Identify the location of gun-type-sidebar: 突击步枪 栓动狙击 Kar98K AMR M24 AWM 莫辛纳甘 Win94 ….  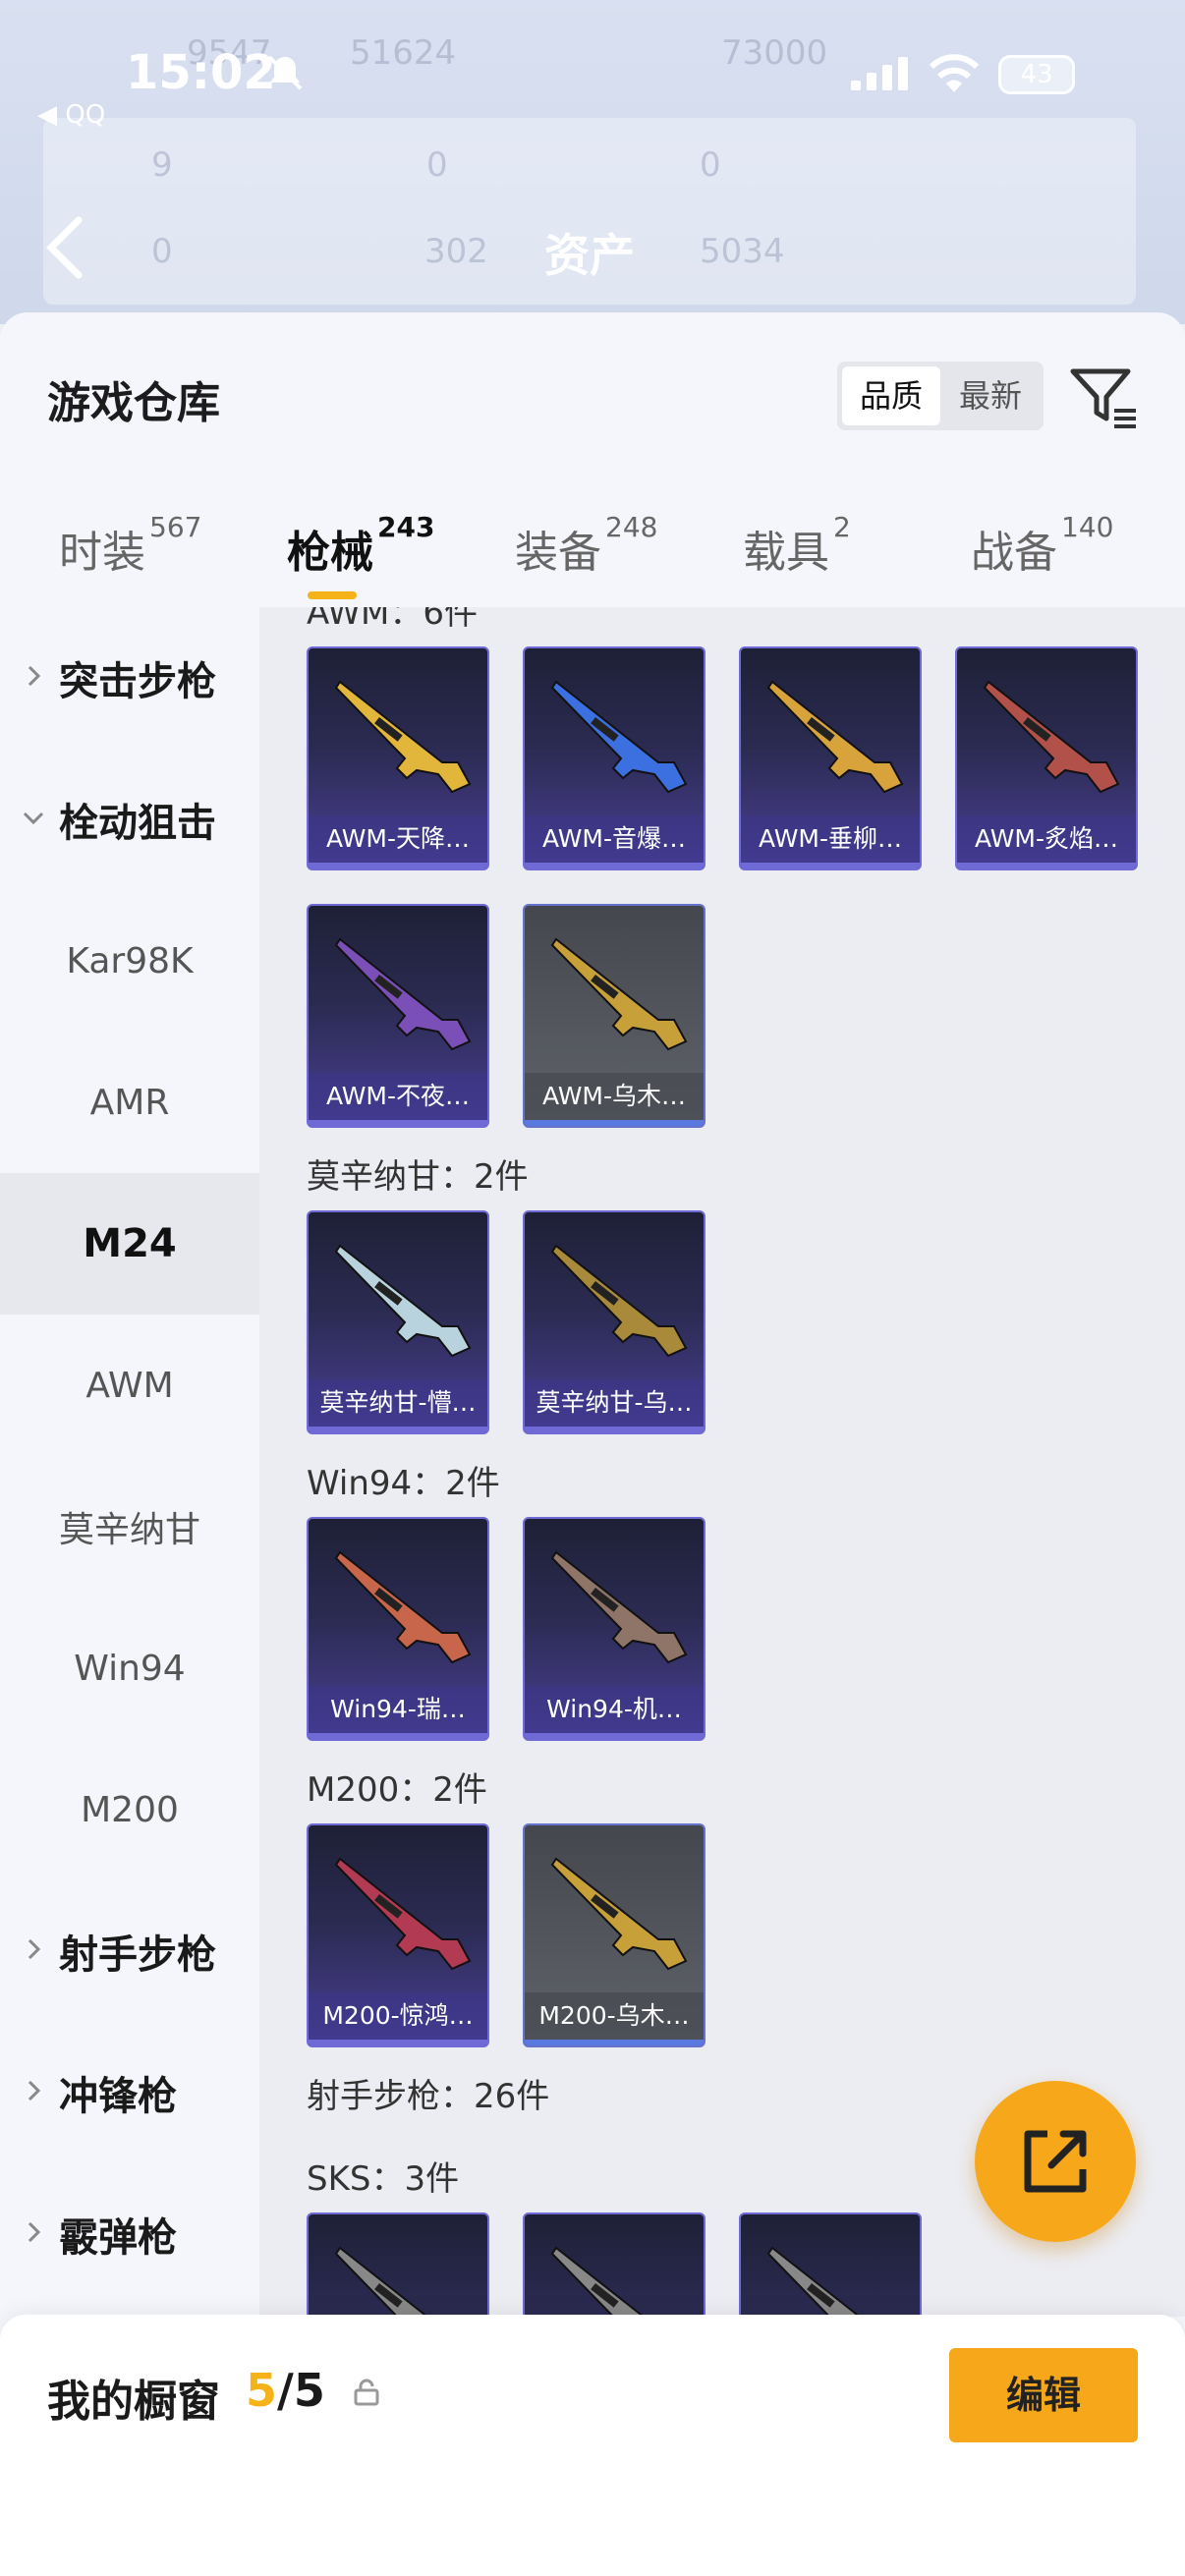
(130, 1462).